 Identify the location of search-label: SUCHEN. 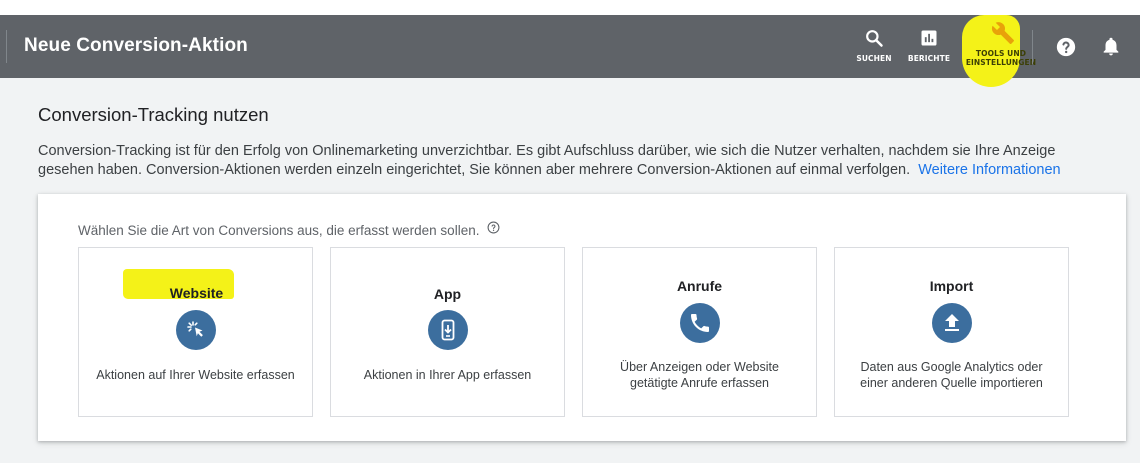
(874, 58).